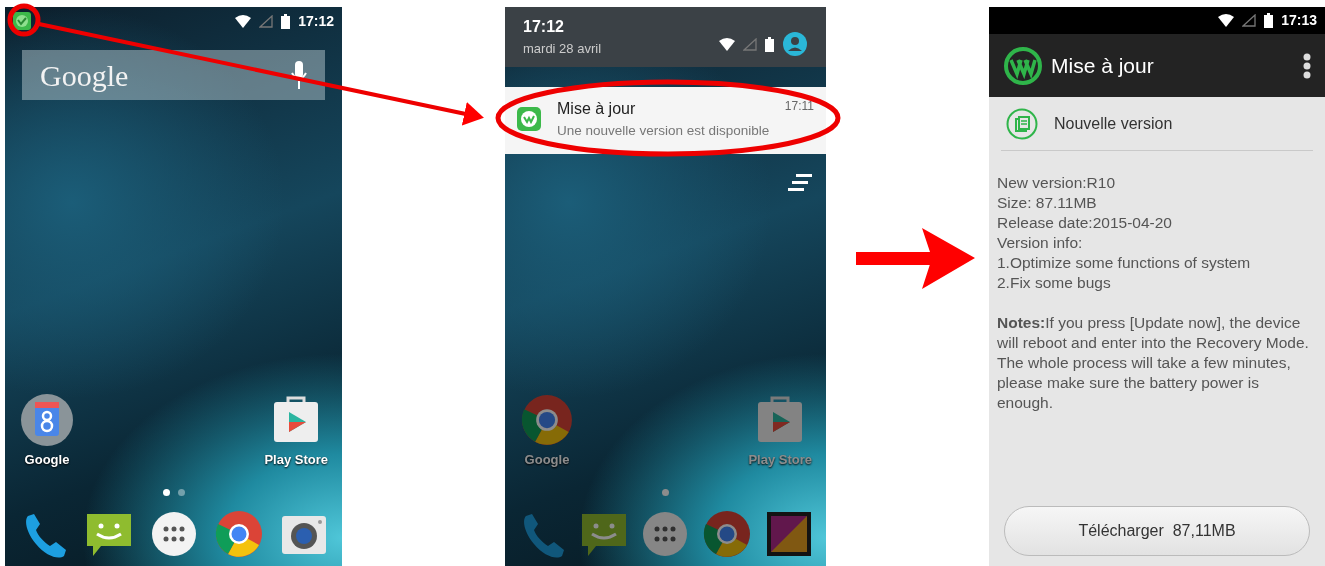  What do you see at coordinates (1047, 203) in the screenshot?
I see `detail-line: Size: 87.11MB` at bounding box center [1047, 203].